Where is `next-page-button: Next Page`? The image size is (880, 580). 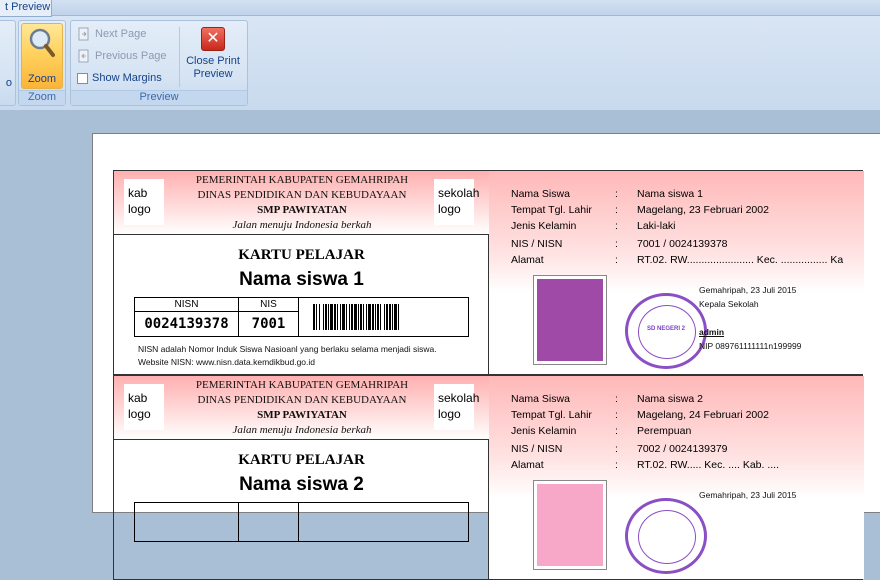 next-page-button: Next Page is located at coordinates (111, 34).